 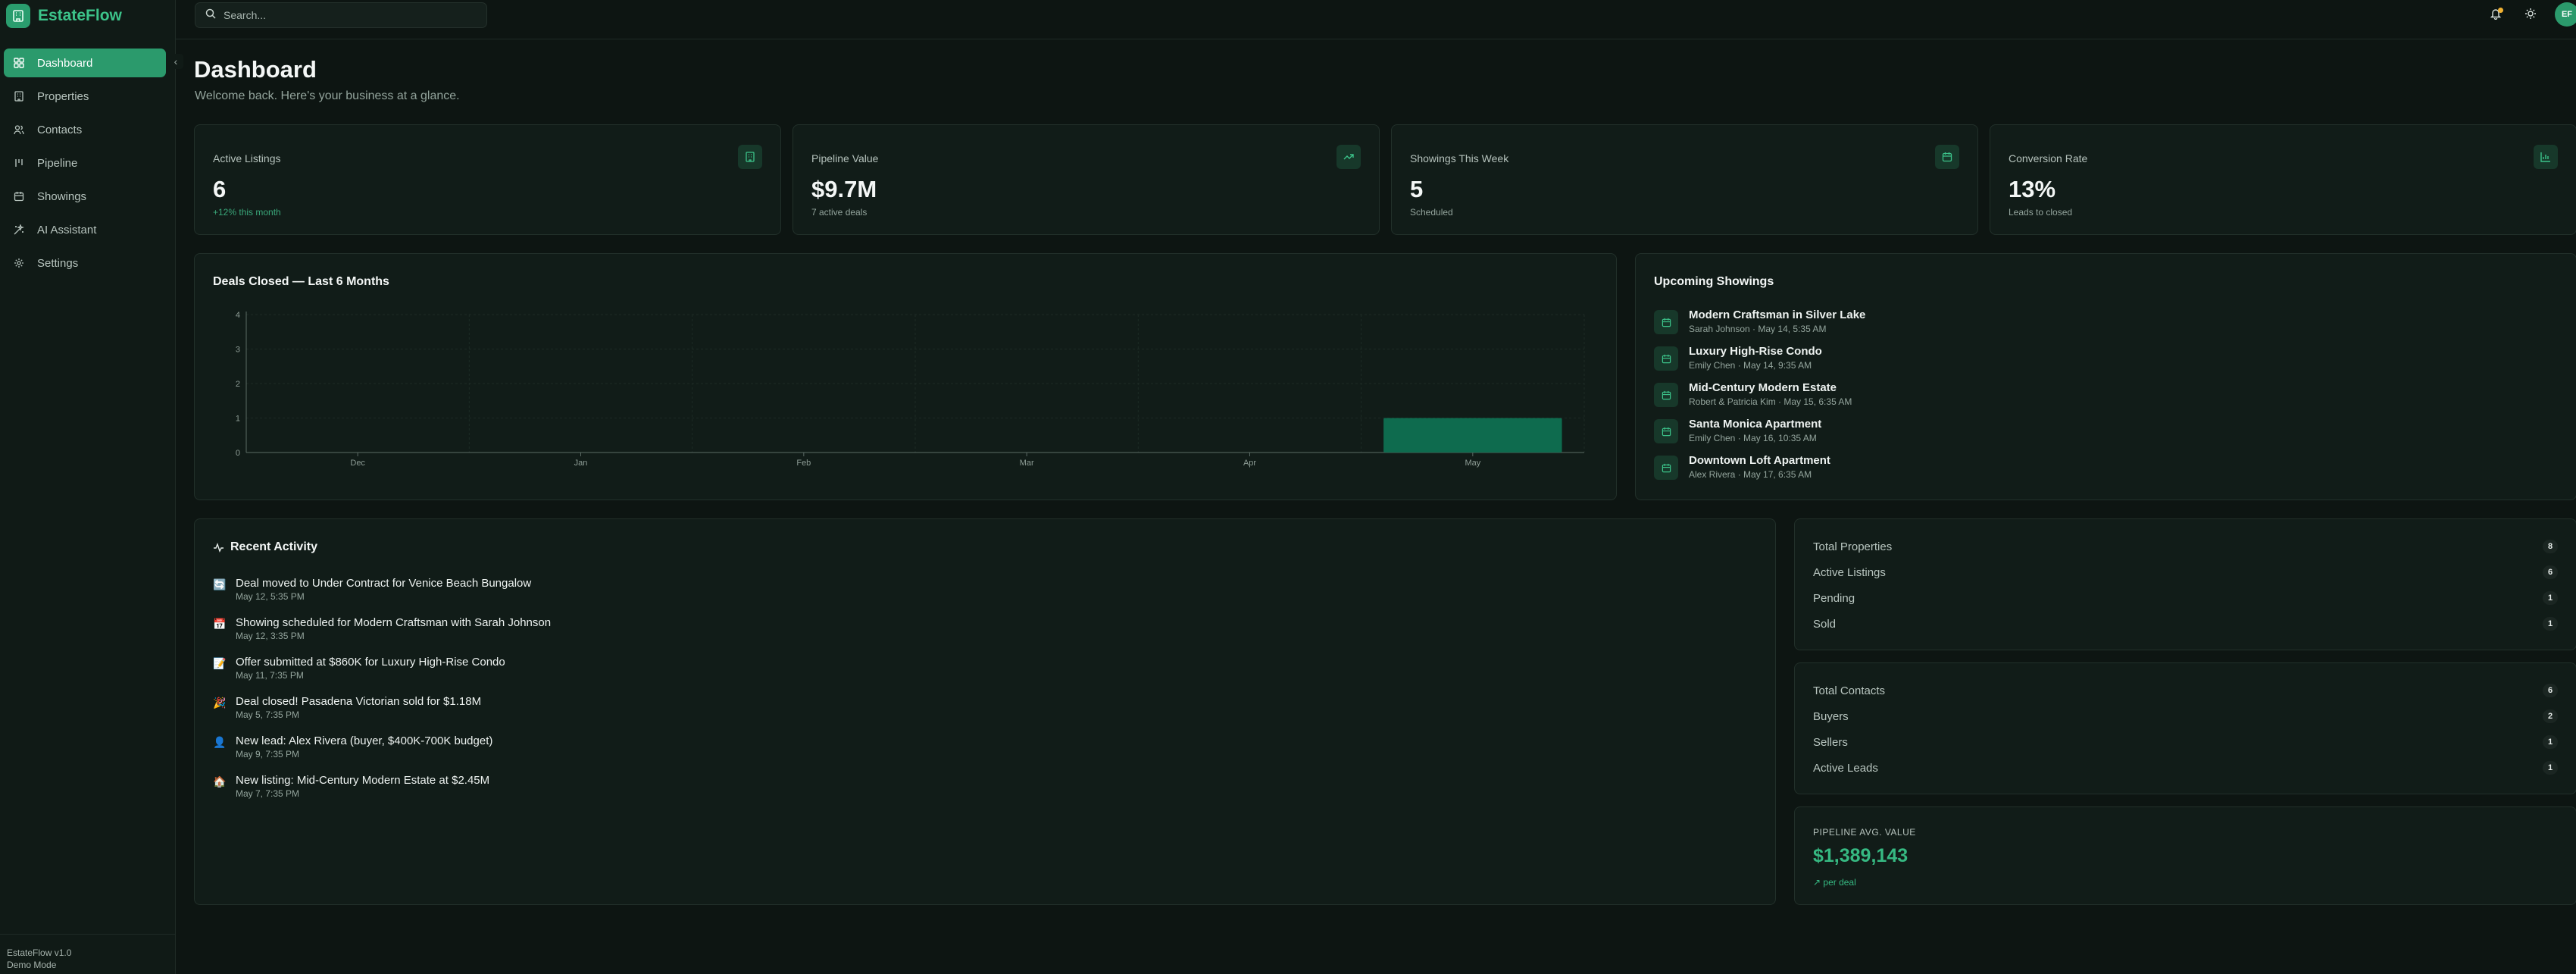 What do you see at coordinates (273, 546) in the screenshot?
I see `activity-title: Recent Activity` at bounding box center [273, 546].